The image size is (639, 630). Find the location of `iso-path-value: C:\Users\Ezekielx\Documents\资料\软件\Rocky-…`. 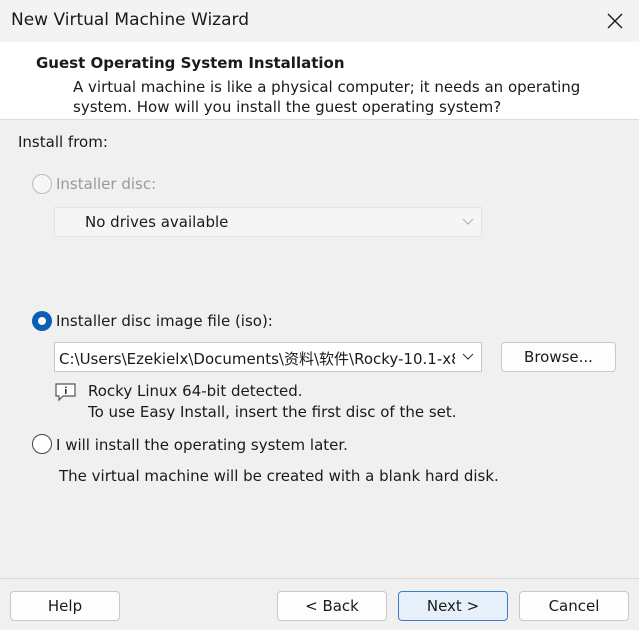

iso-path-value: C:\Users\Ezekielx\Documents\资料\软件\Rocky-… is located at coordinates (257, 358).